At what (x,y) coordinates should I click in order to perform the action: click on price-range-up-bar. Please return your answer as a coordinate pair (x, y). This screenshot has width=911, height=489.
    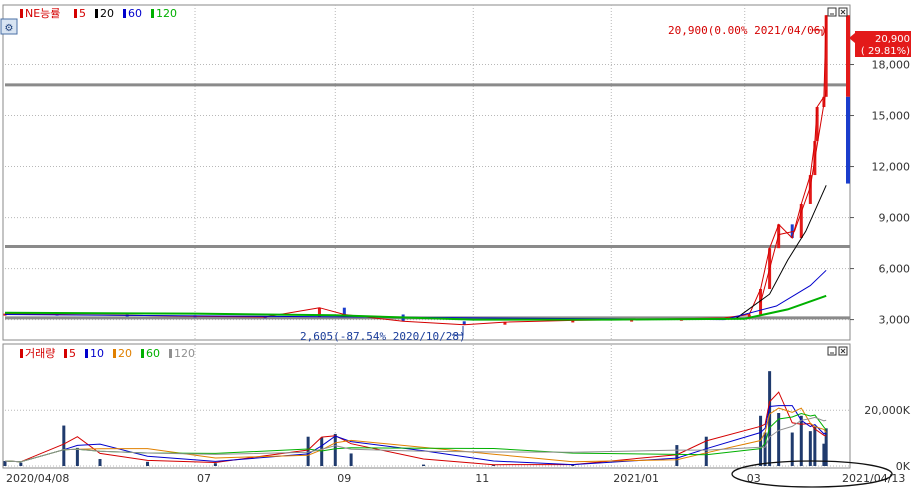
    Looking at the image, I should click on (848, 56).